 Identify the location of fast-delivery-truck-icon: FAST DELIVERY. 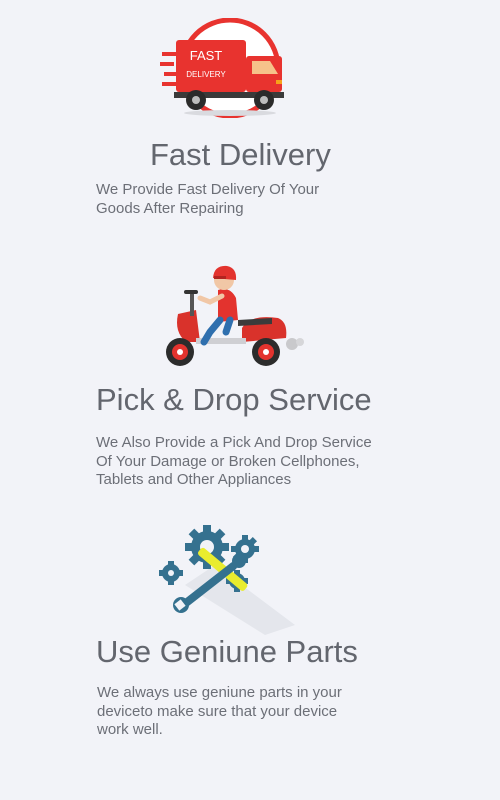
(222, 68).